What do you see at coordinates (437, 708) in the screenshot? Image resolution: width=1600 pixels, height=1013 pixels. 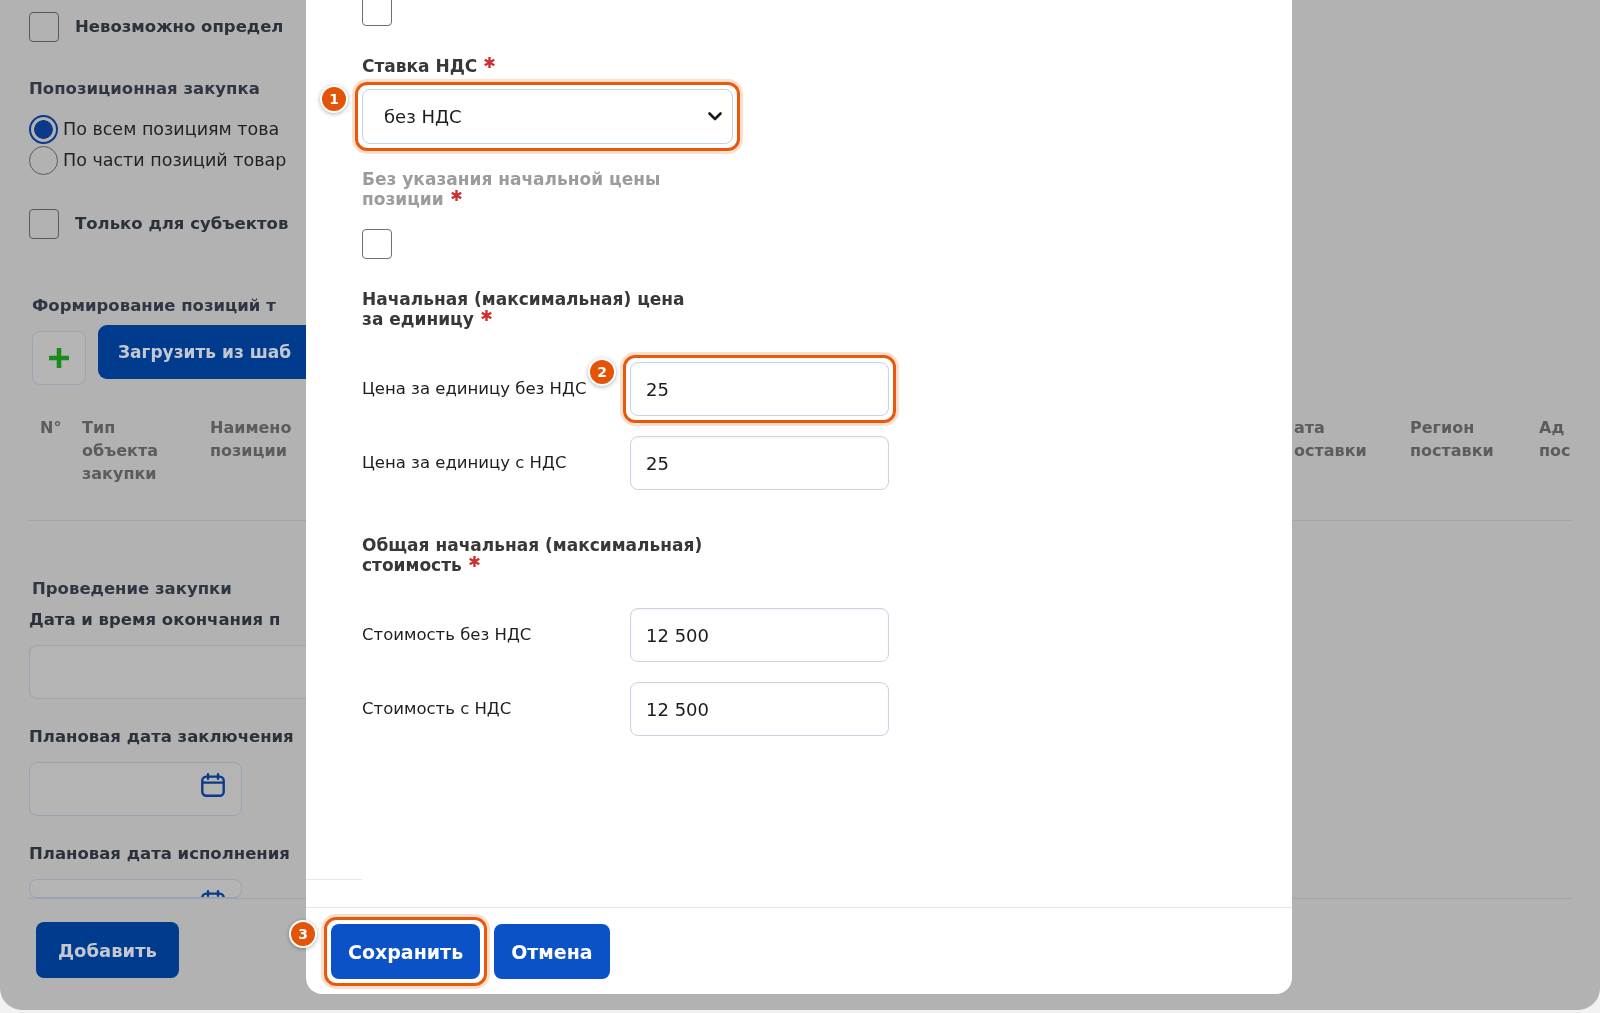 I see `field-label: Стоимость с НДС` at bounding box center [437, 708].